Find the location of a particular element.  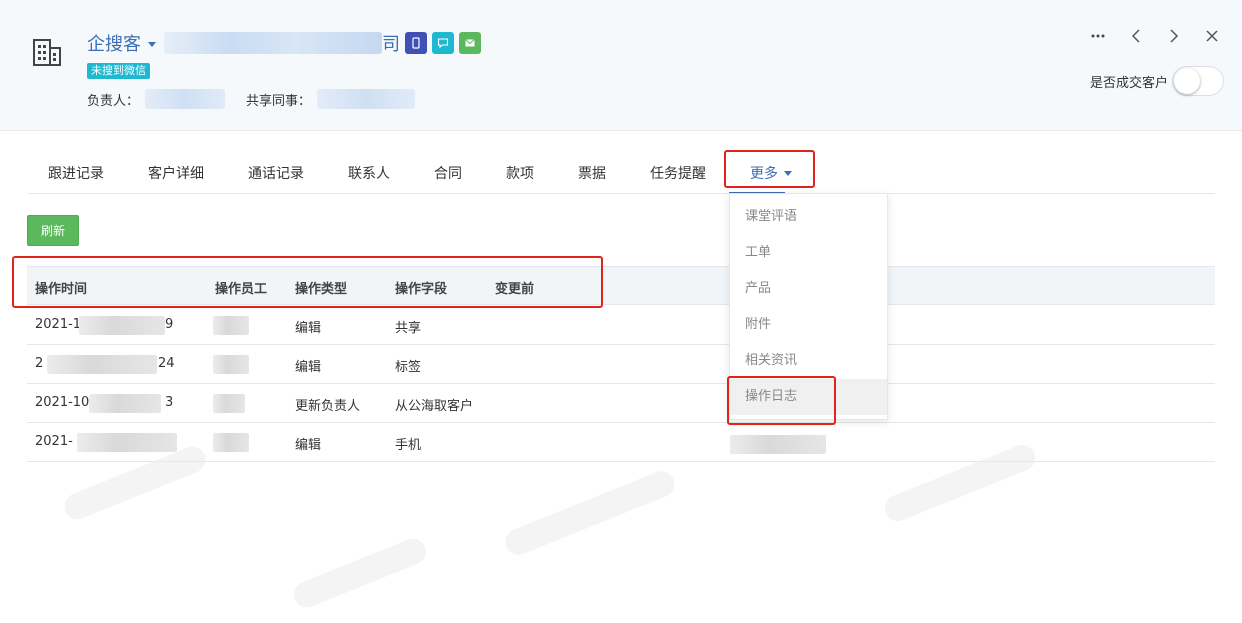

deal-label: 是否成交客户 is located at coordinates (1128, 83).